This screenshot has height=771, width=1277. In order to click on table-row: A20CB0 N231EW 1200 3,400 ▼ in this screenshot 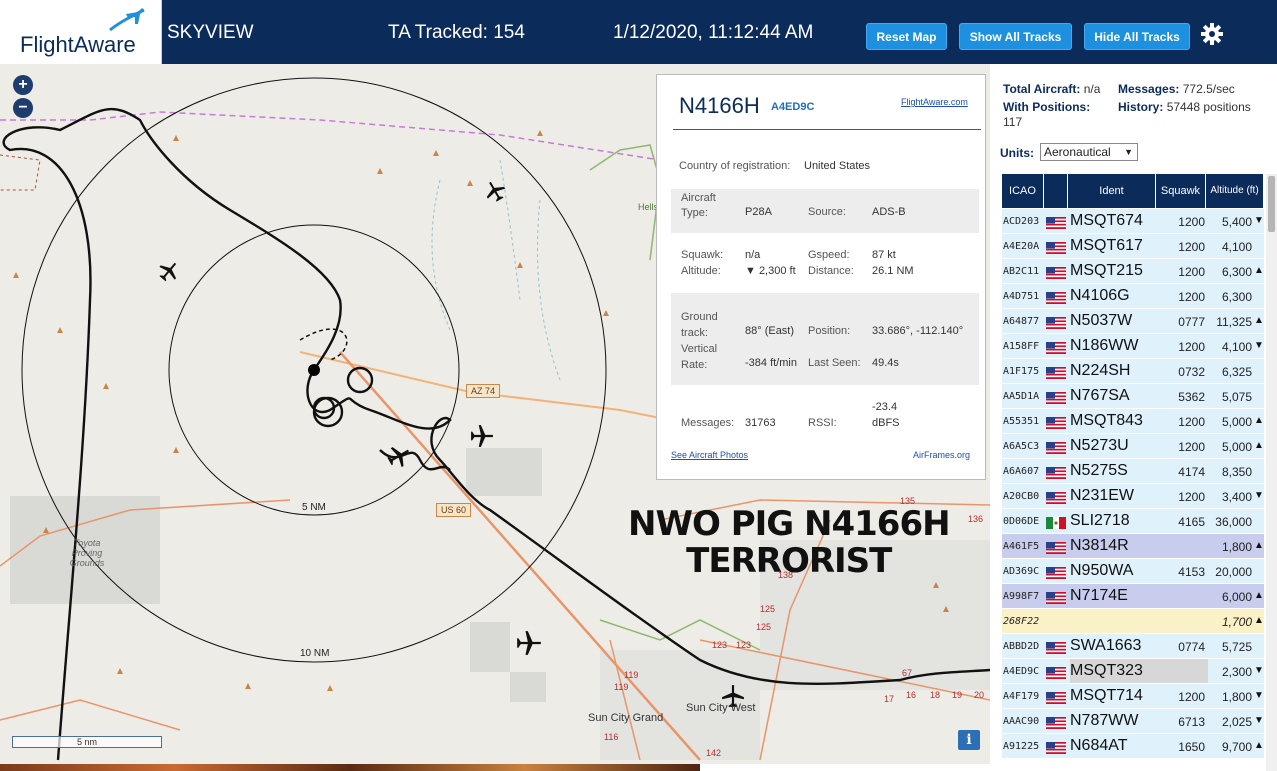, I will do `click(1133, 496)`.